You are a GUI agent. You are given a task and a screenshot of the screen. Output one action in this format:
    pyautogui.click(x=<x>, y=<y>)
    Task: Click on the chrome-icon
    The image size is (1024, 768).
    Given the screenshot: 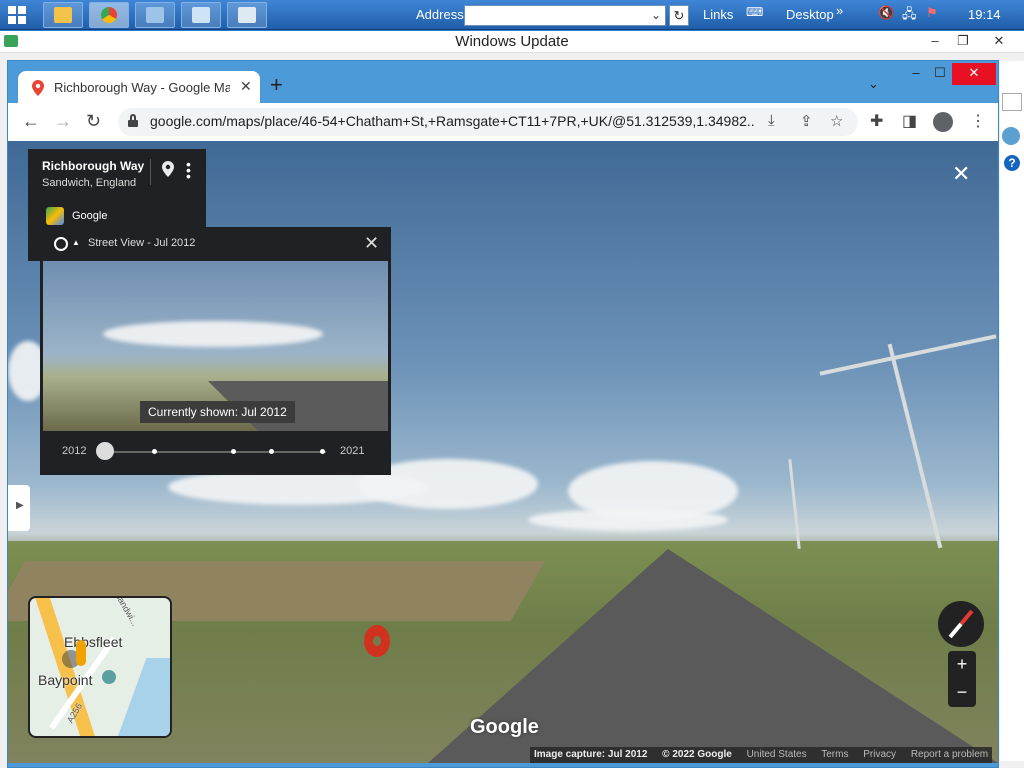 What is the action you would take?
    pyautogui.click(x=109, y=15)
    